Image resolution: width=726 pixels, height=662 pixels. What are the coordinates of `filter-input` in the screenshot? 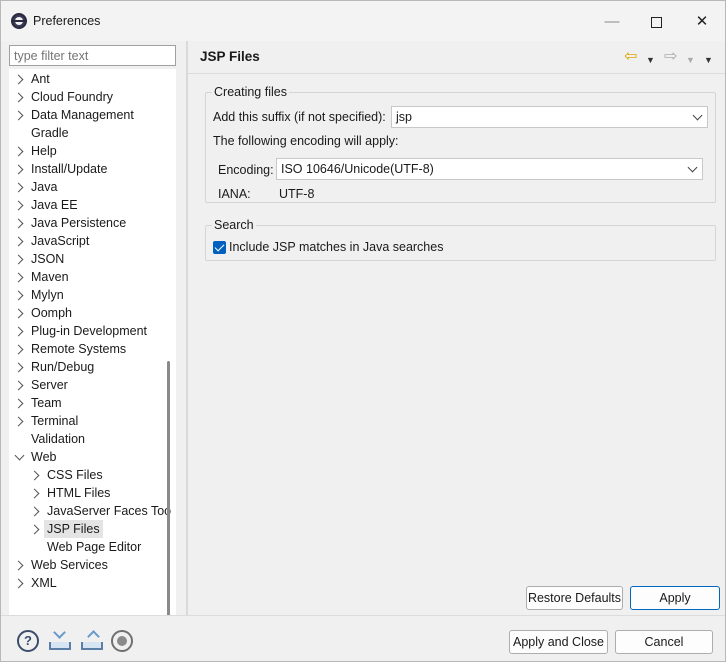 It's located at (92, 55).